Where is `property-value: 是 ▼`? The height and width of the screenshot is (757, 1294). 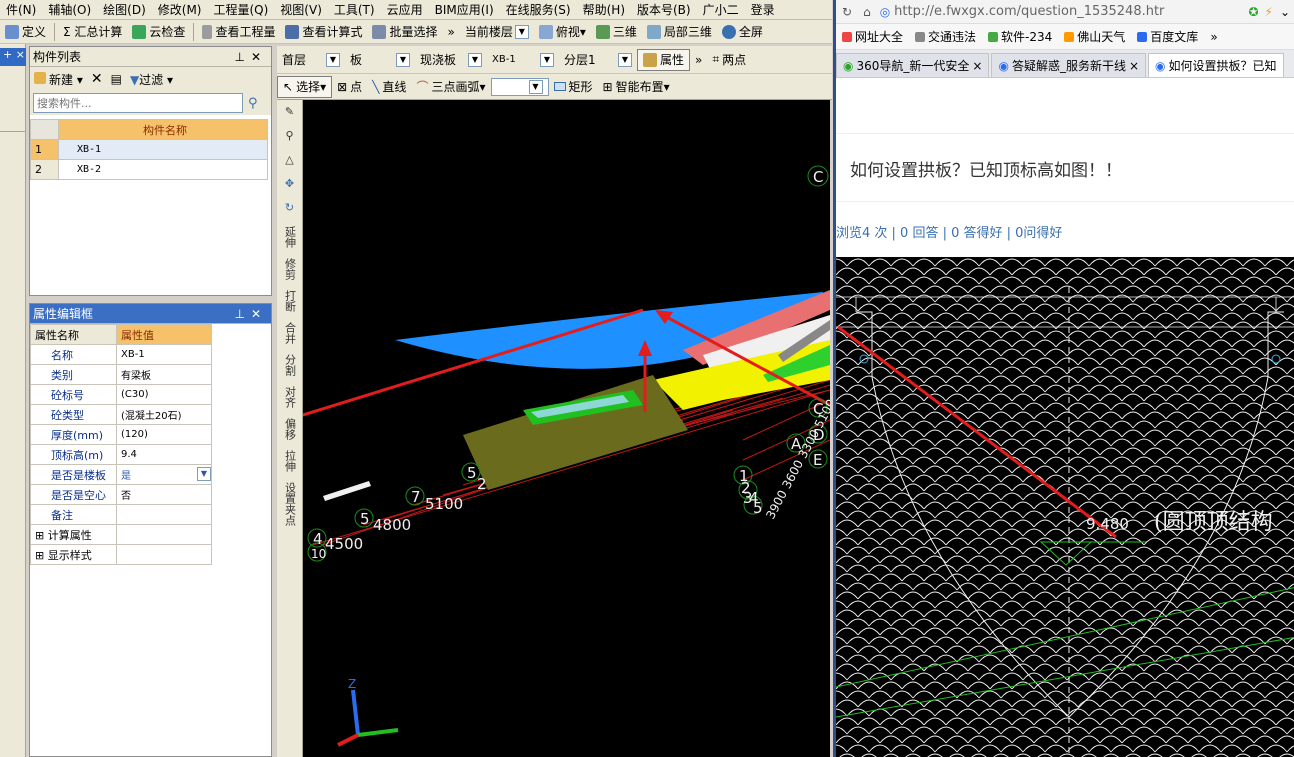 property-value: 是 ▼ is located at coordinates (164, 474).